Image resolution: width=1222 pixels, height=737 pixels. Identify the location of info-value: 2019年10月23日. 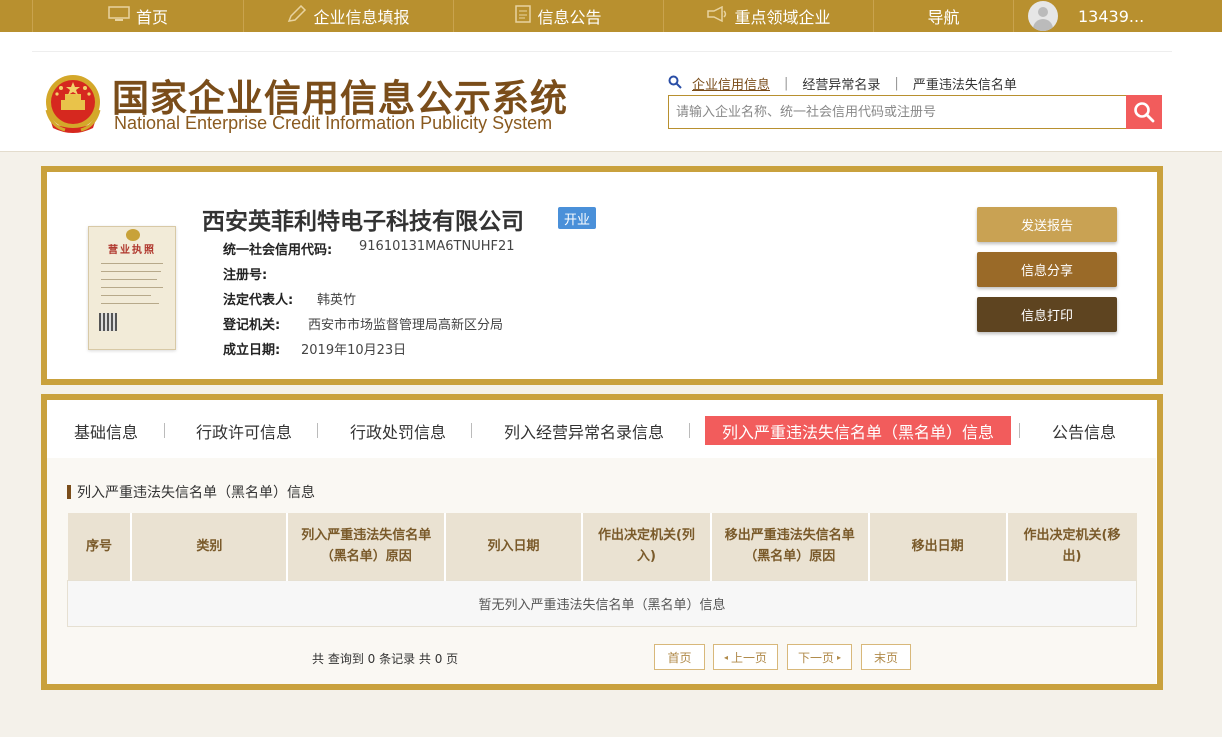
(354, 350).